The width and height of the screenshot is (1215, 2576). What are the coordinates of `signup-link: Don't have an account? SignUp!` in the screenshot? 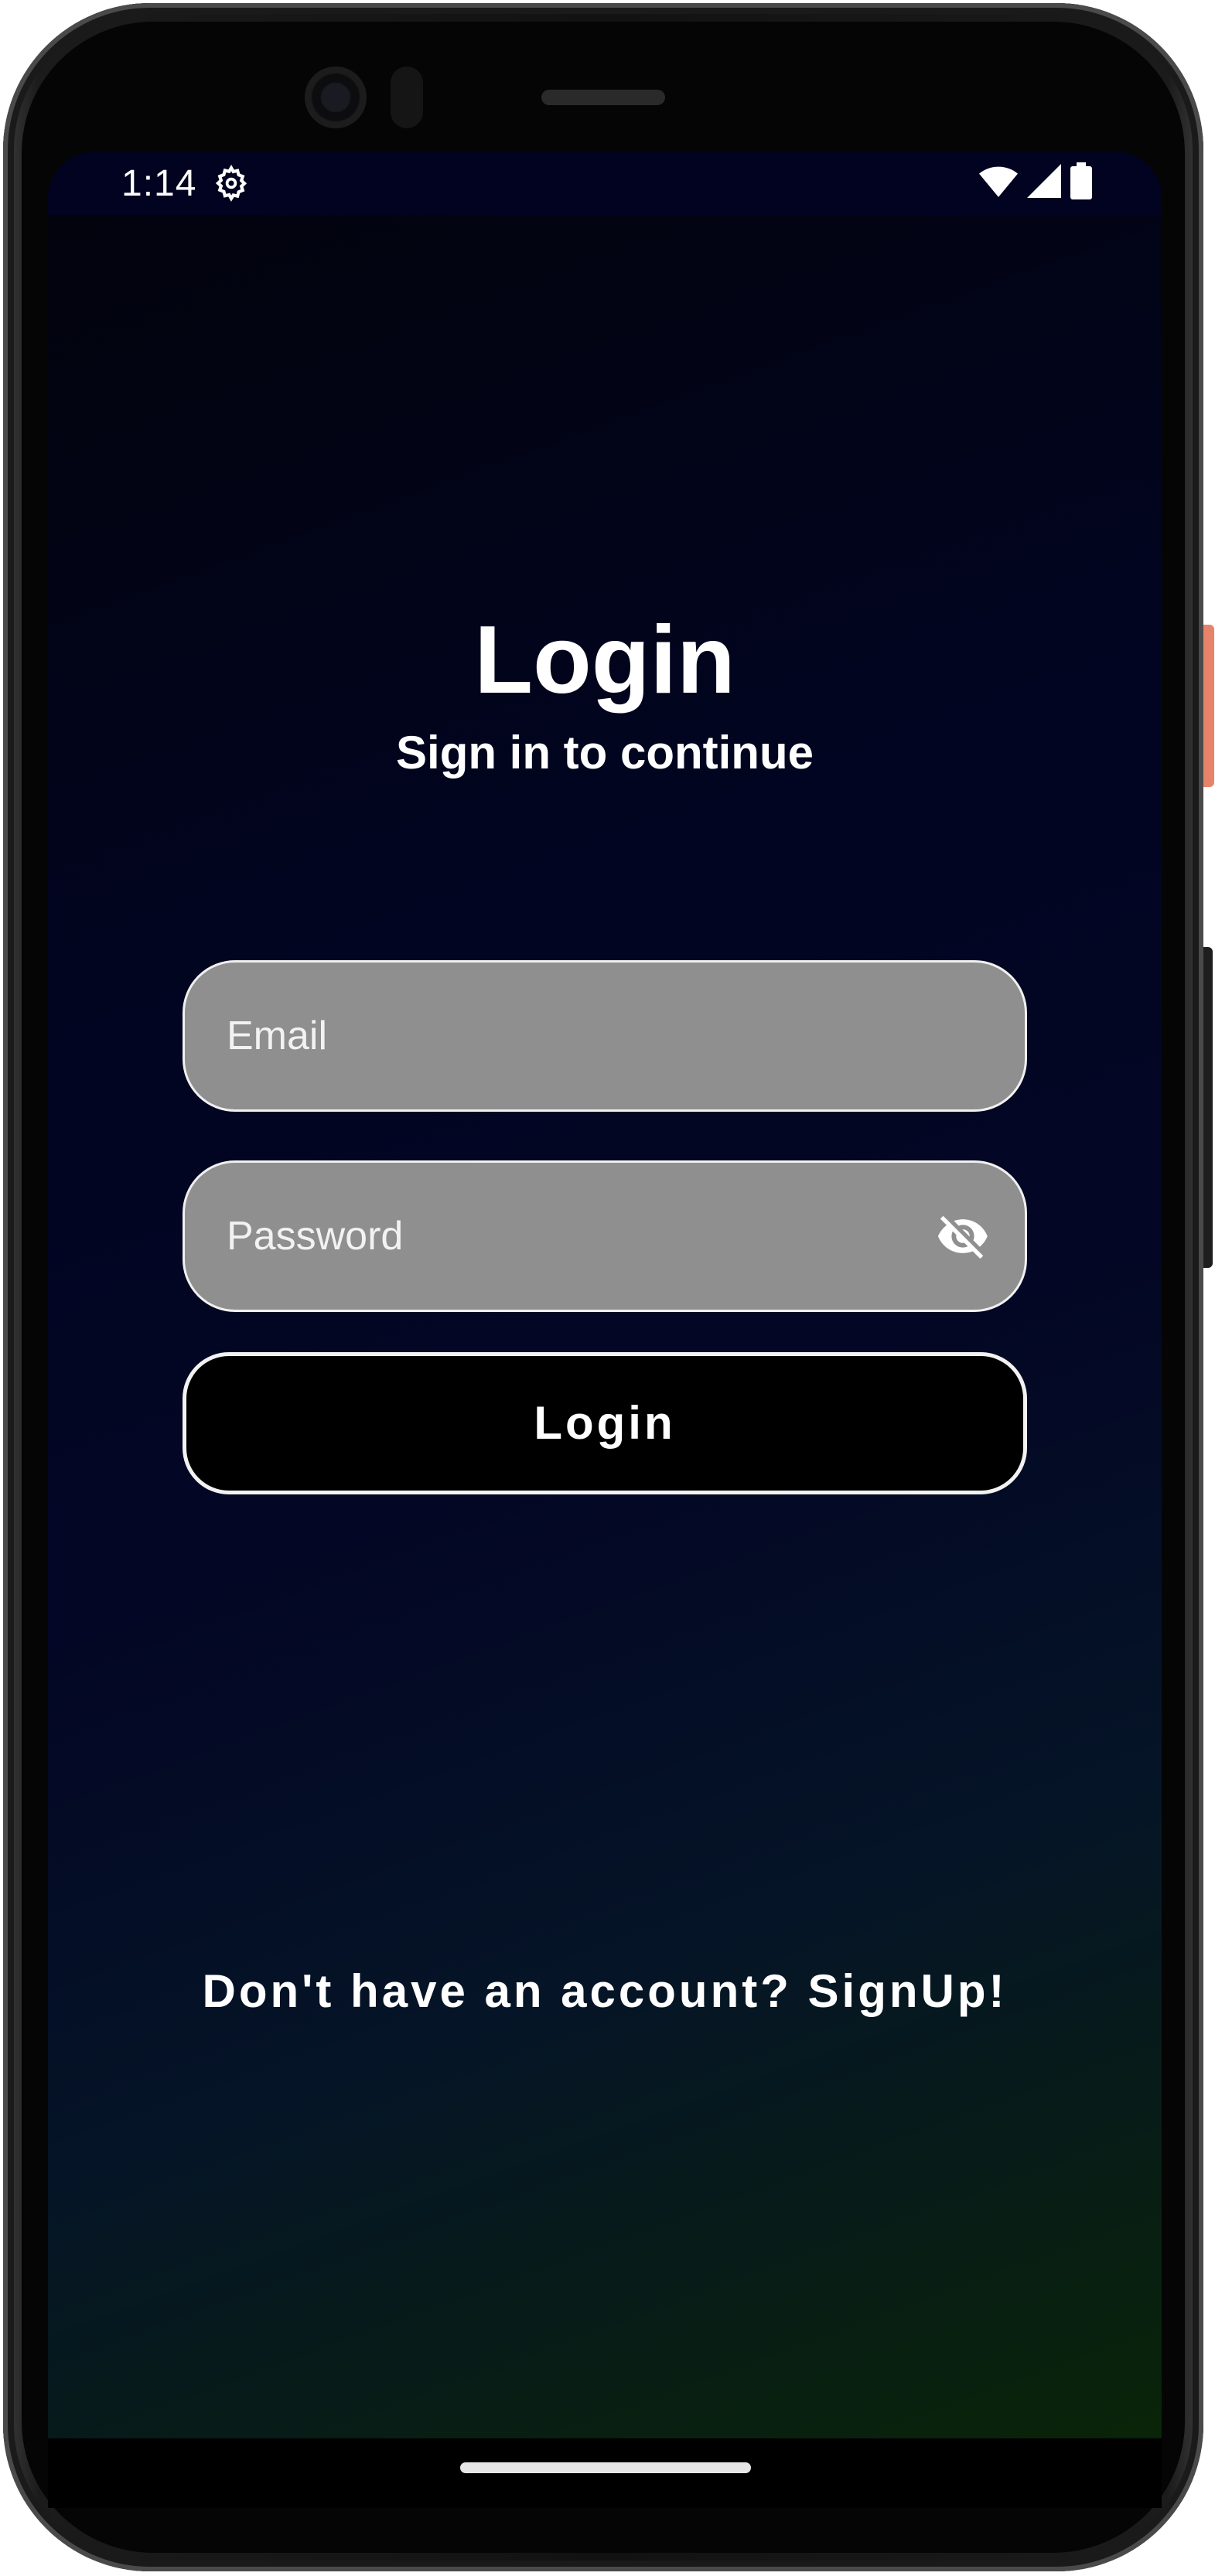 It's located at (605, 1991).